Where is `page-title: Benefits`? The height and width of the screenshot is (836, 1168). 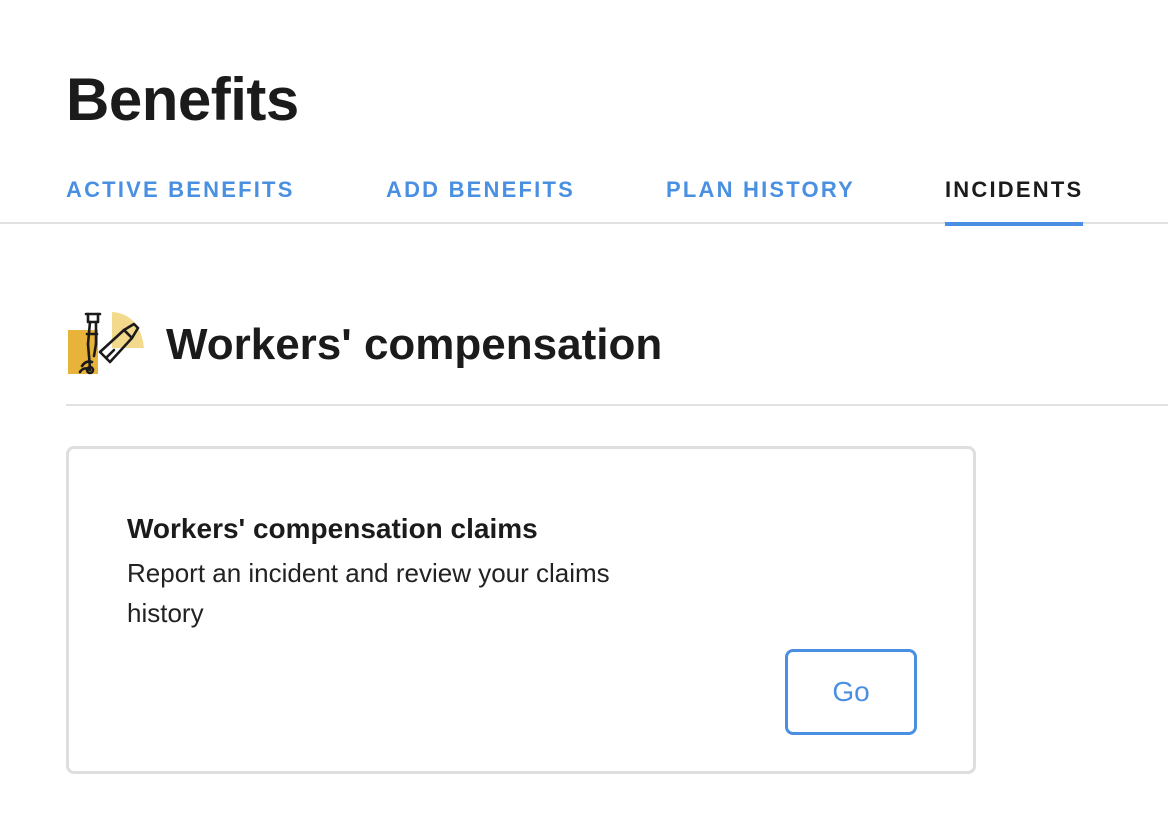 page-title: Benefits is located at coordinates (182, 99).